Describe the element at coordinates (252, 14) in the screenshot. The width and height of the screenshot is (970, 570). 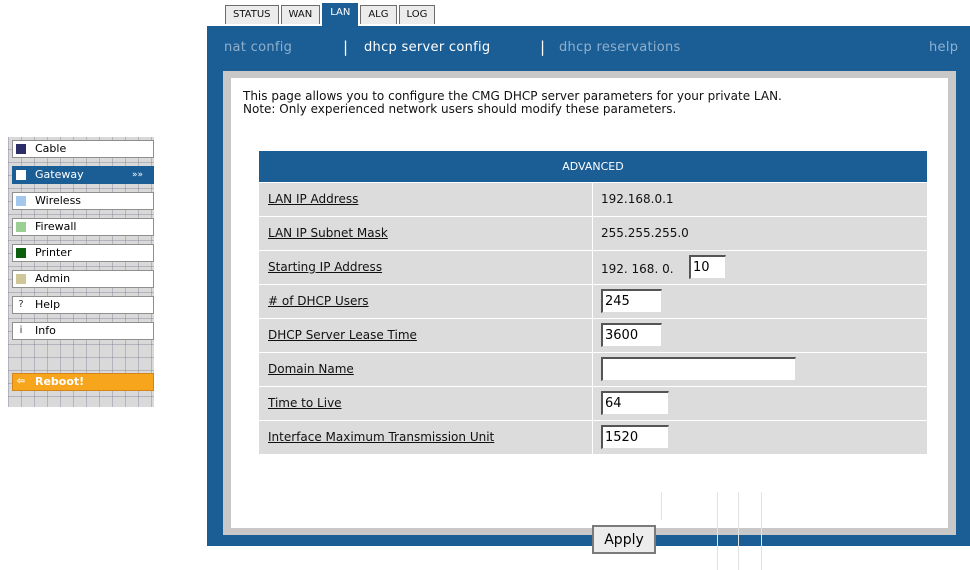
I see `tab-status: STATUS` at that location.